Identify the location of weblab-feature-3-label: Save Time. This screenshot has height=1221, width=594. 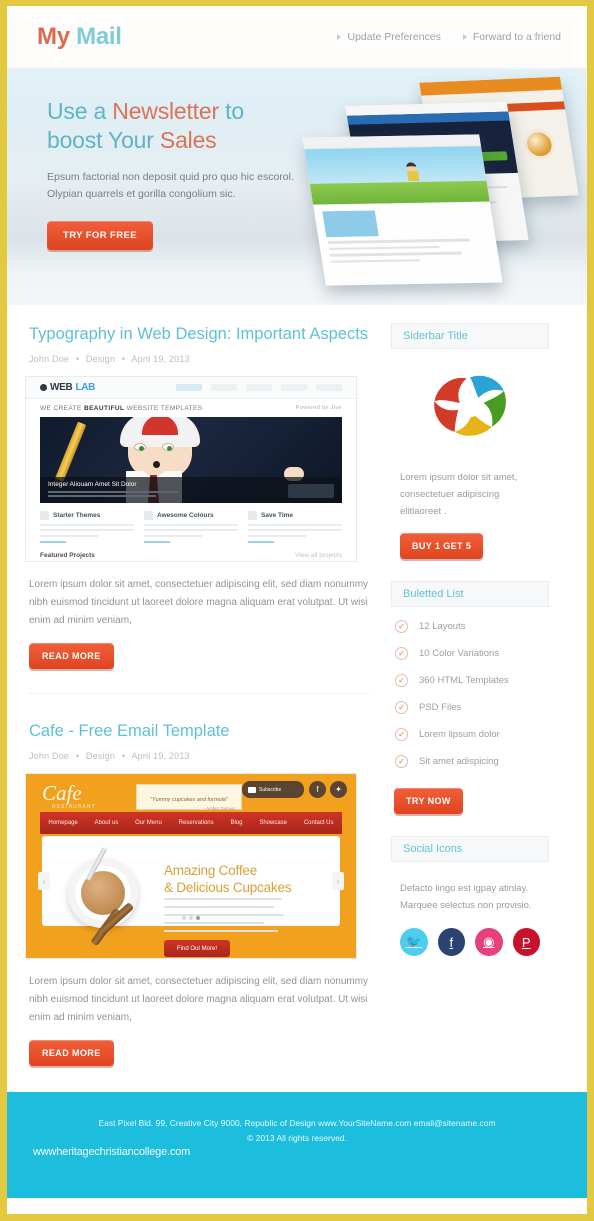
(277, 515).